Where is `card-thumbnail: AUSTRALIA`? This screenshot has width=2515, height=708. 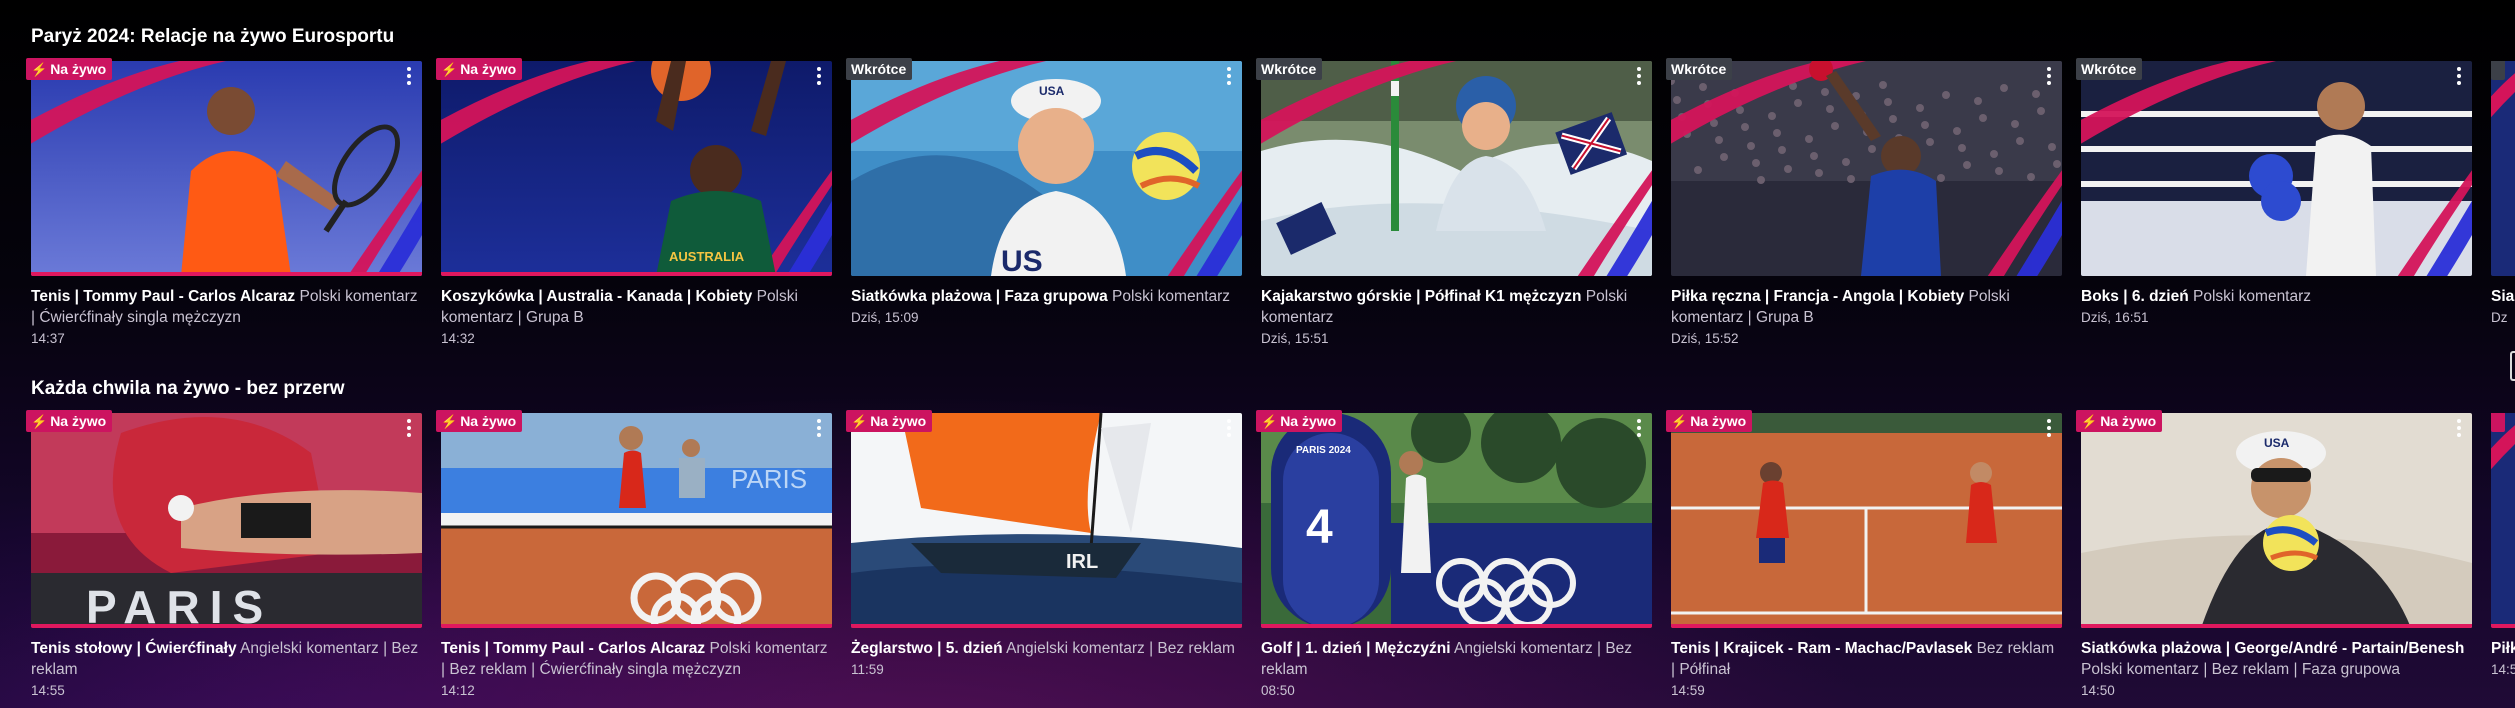 card-thumbnail: AUSTRALIA is located at coordinates (636, 168).